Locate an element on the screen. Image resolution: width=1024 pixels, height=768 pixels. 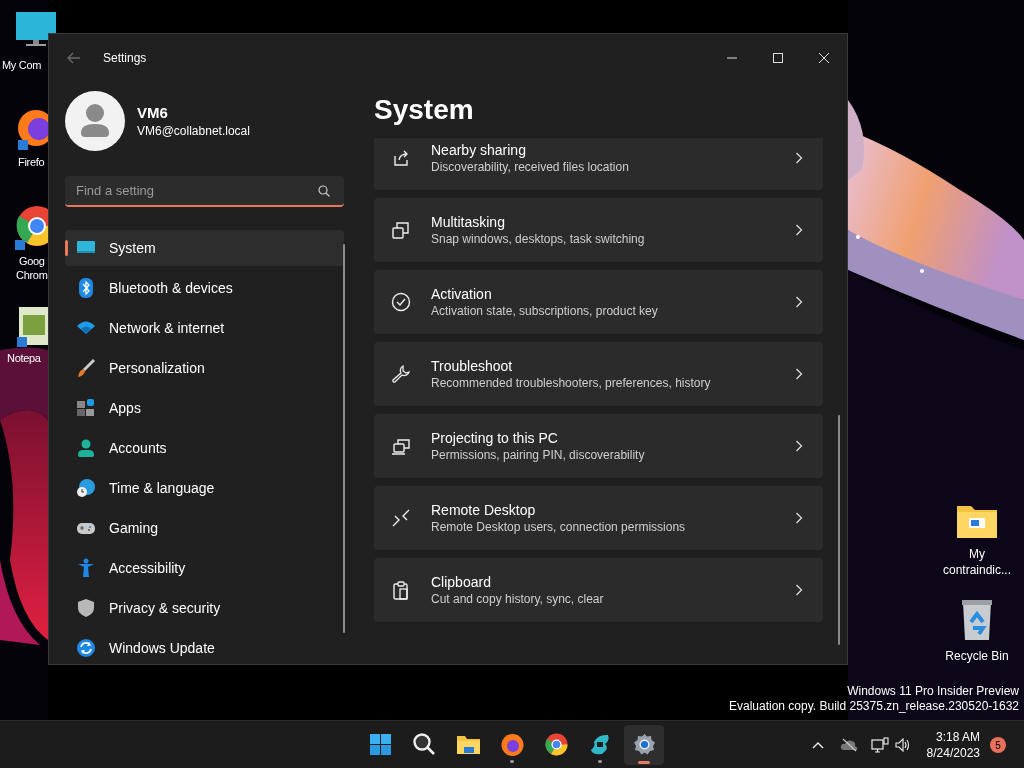
speaker-icon is located at coordinates (902, 745).